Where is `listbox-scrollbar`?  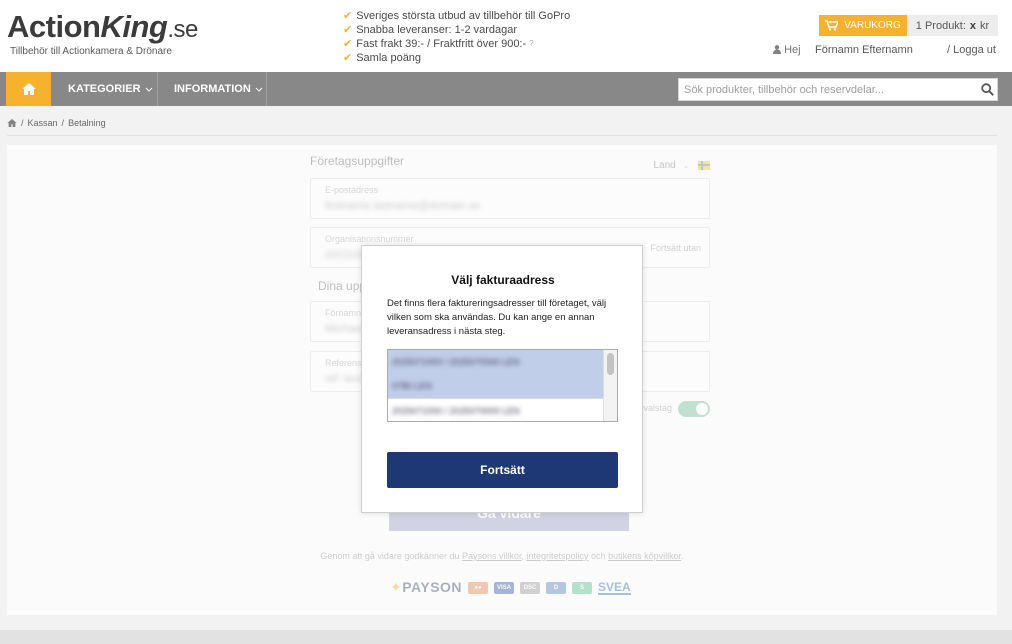
listbox-scrollbar is located at coordinates (610, 385).